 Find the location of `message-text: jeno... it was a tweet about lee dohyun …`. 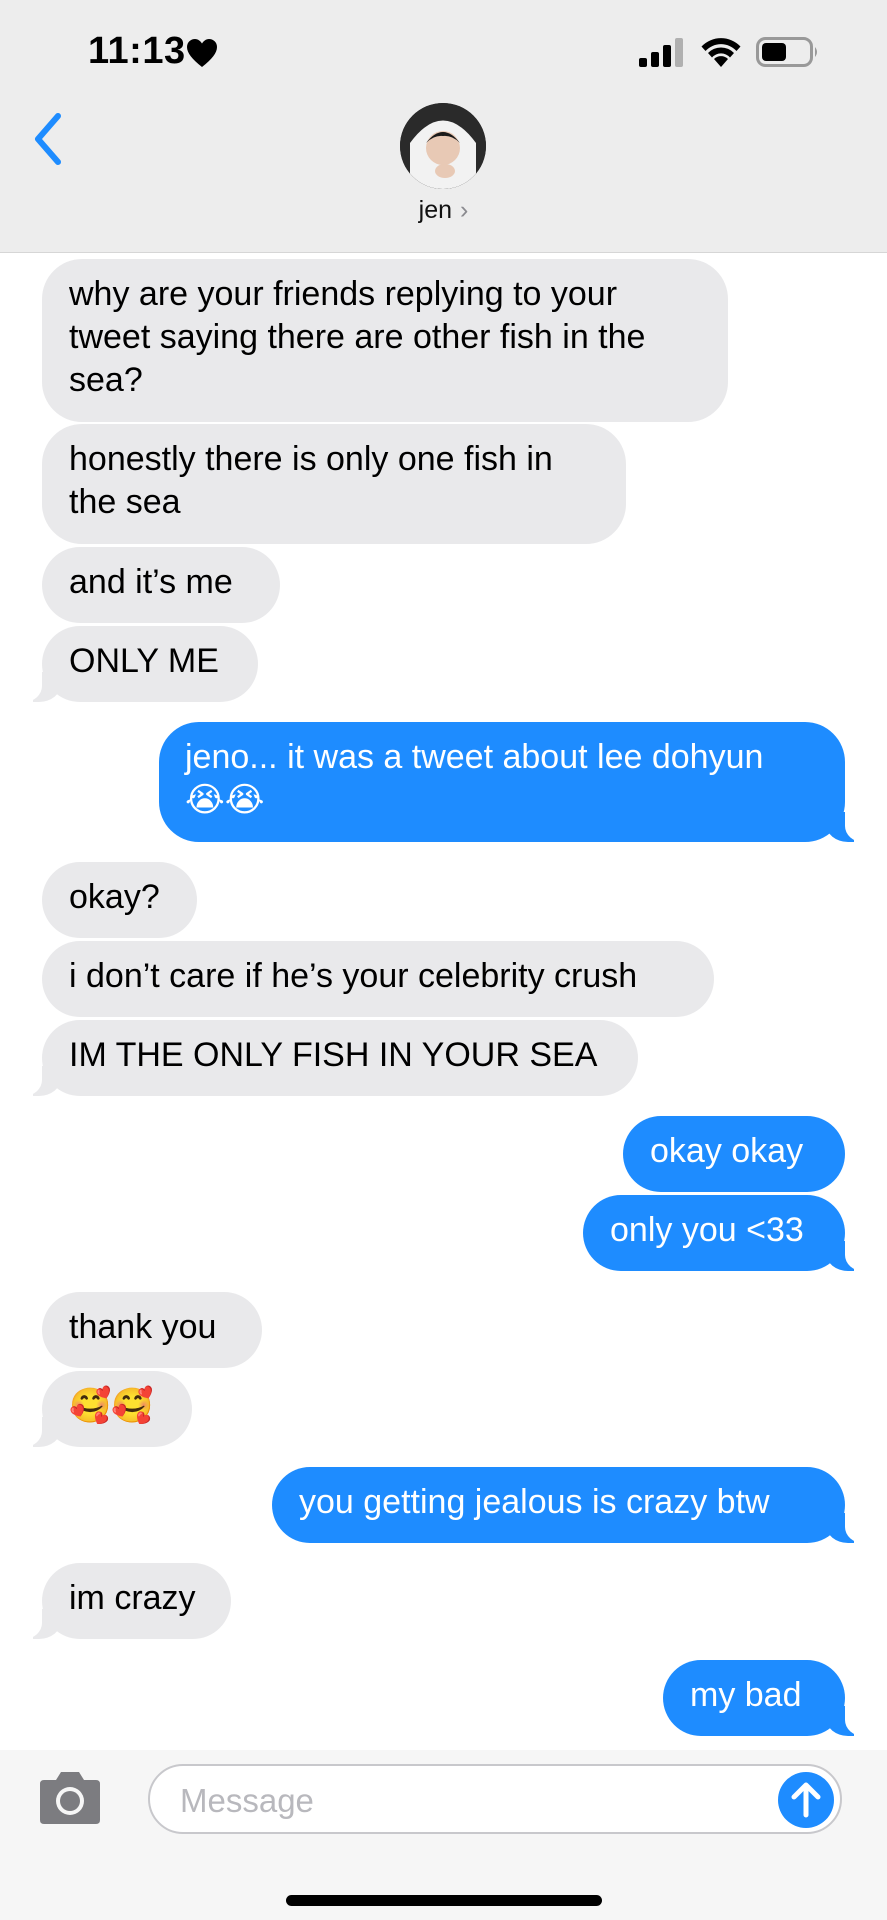

message-text: jeno... it was a tweet about lee dohyun … is located at coordinates (474, 778).